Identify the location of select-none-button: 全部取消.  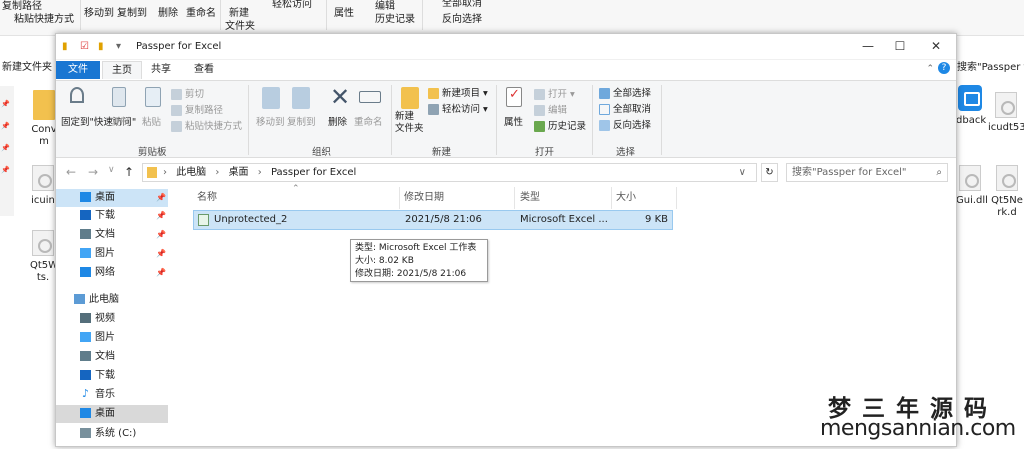
(625, 108).